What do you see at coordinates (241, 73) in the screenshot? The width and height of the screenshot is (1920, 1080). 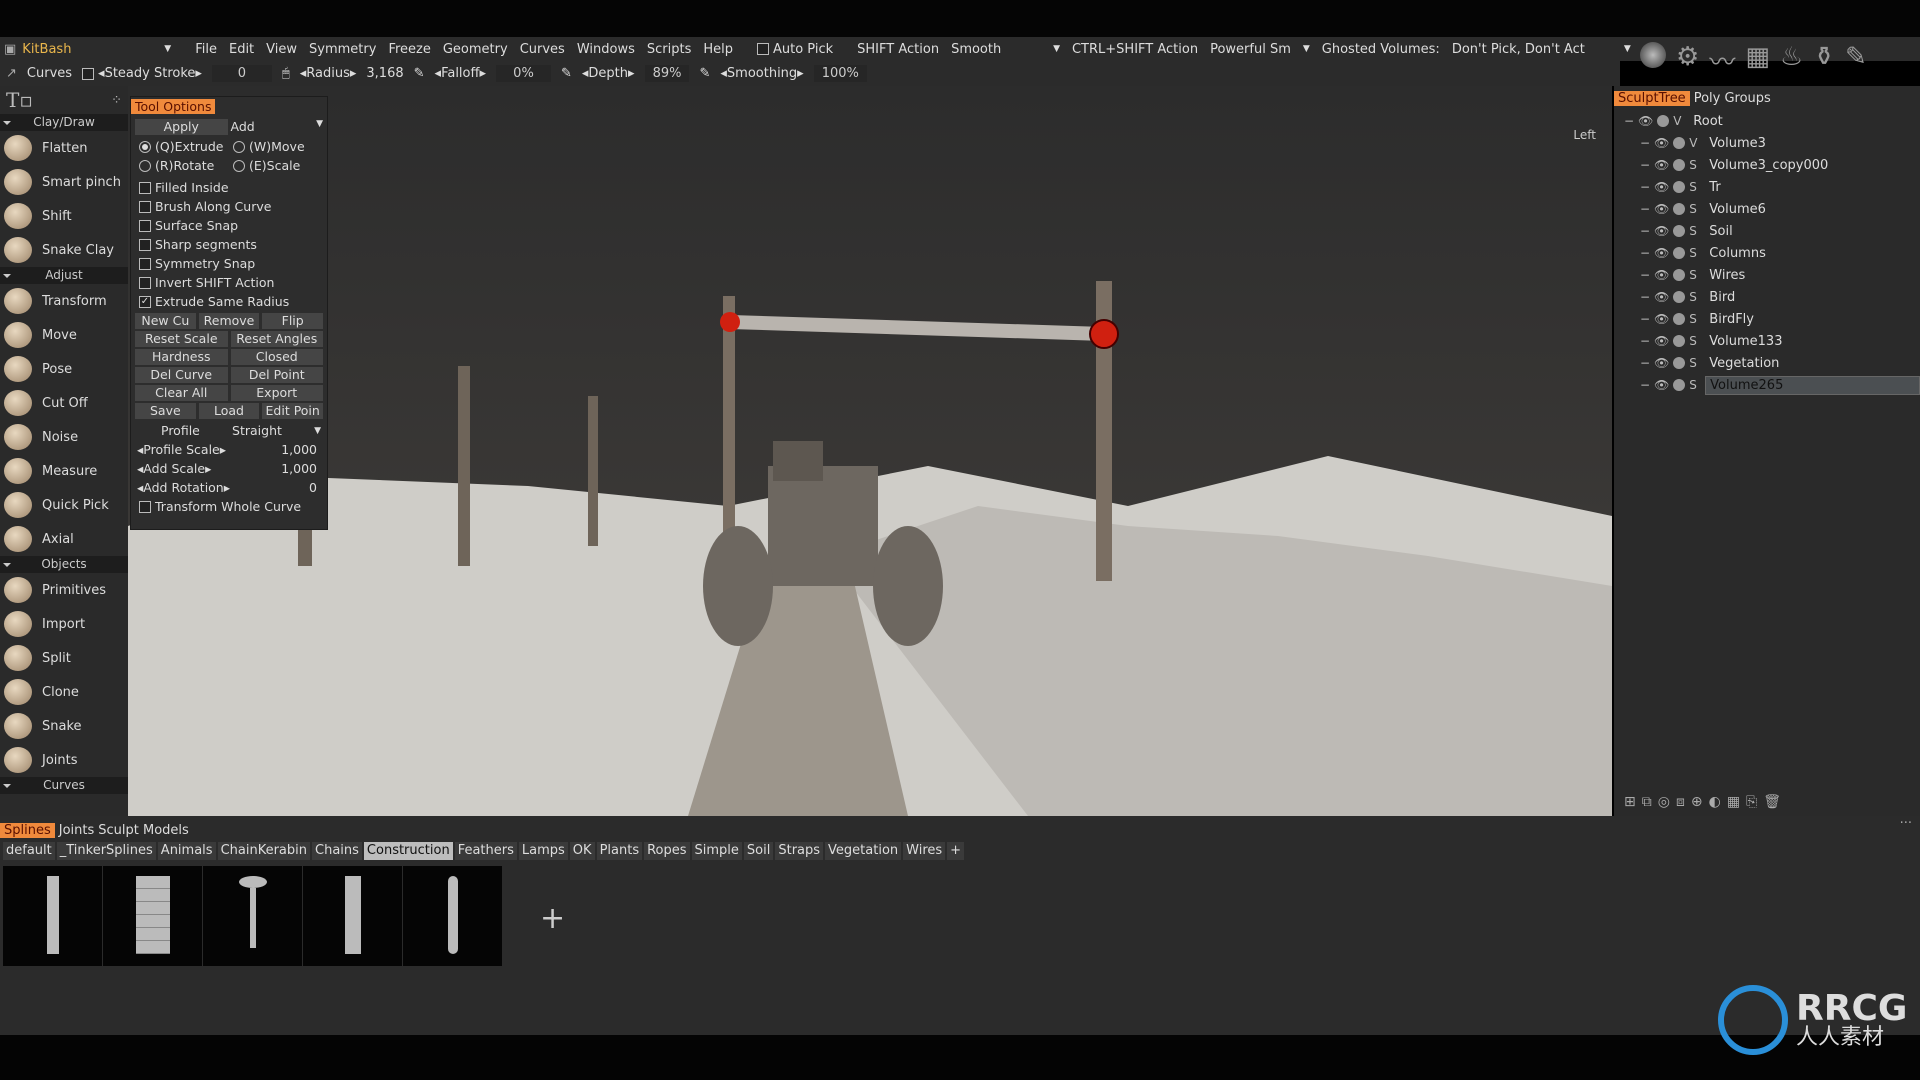 I see `steady-stroke-value: 0` at bounding box center [241, 73].